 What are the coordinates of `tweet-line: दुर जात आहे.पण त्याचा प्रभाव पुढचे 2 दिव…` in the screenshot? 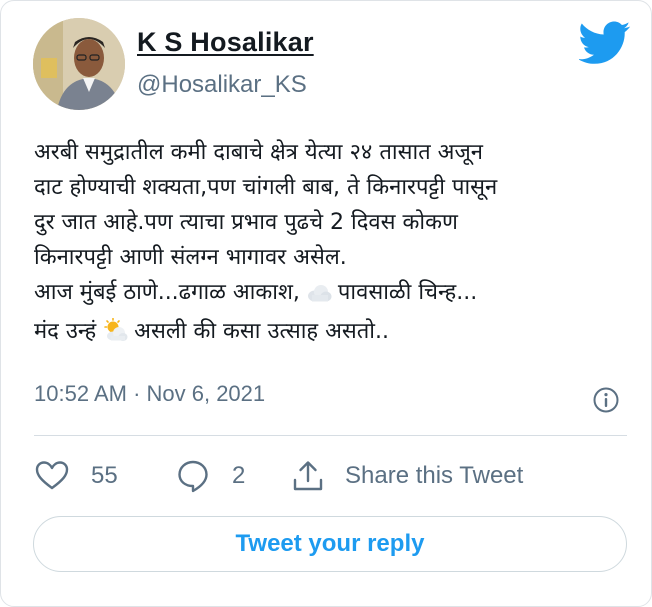 It's located at (246, 222).